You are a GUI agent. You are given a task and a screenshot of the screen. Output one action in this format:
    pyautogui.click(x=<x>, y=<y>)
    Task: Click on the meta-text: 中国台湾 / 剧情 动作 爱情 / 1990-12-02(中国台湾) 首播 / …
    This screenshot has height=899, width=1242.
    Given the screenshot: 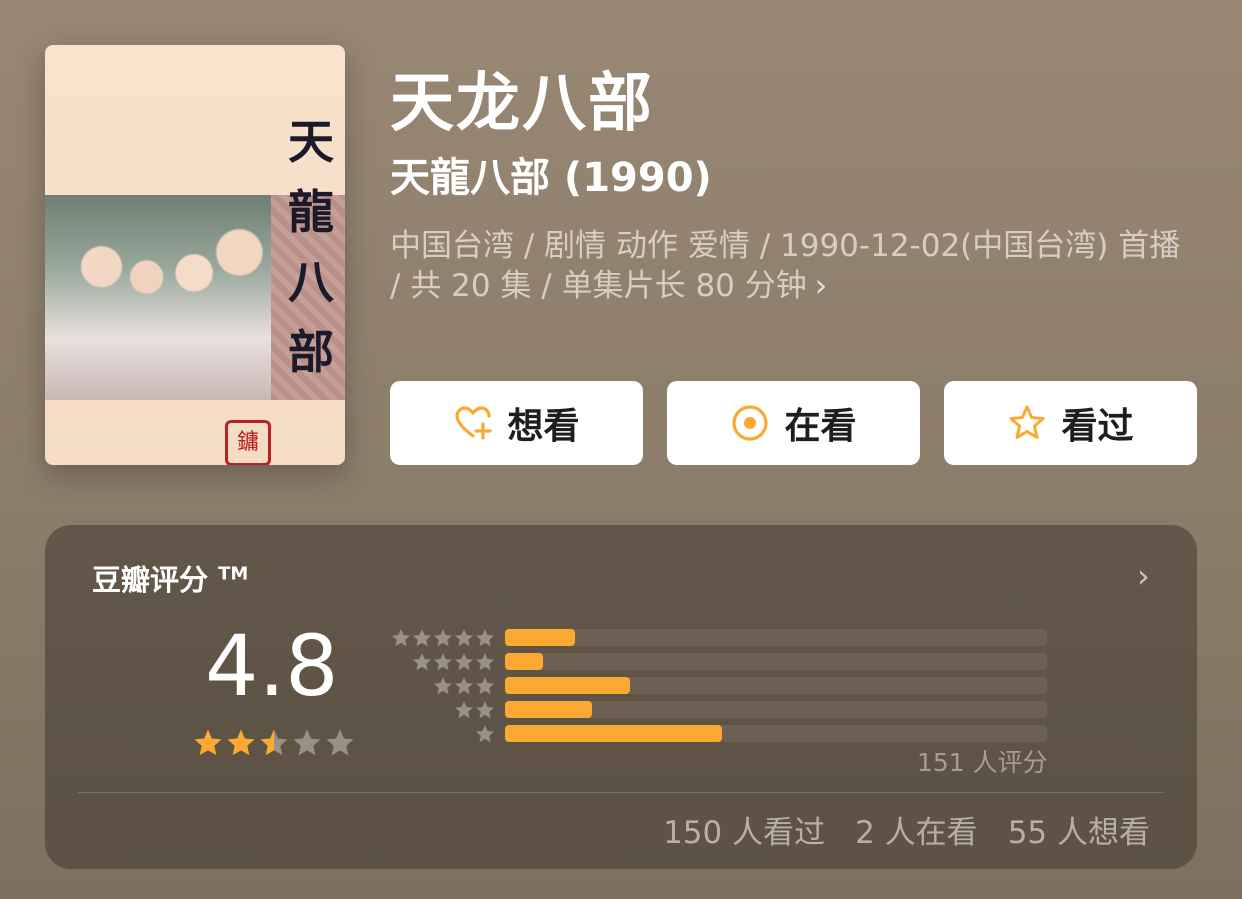 What is the action you would take?
    pyautogui.click(x=785, y=266)
    